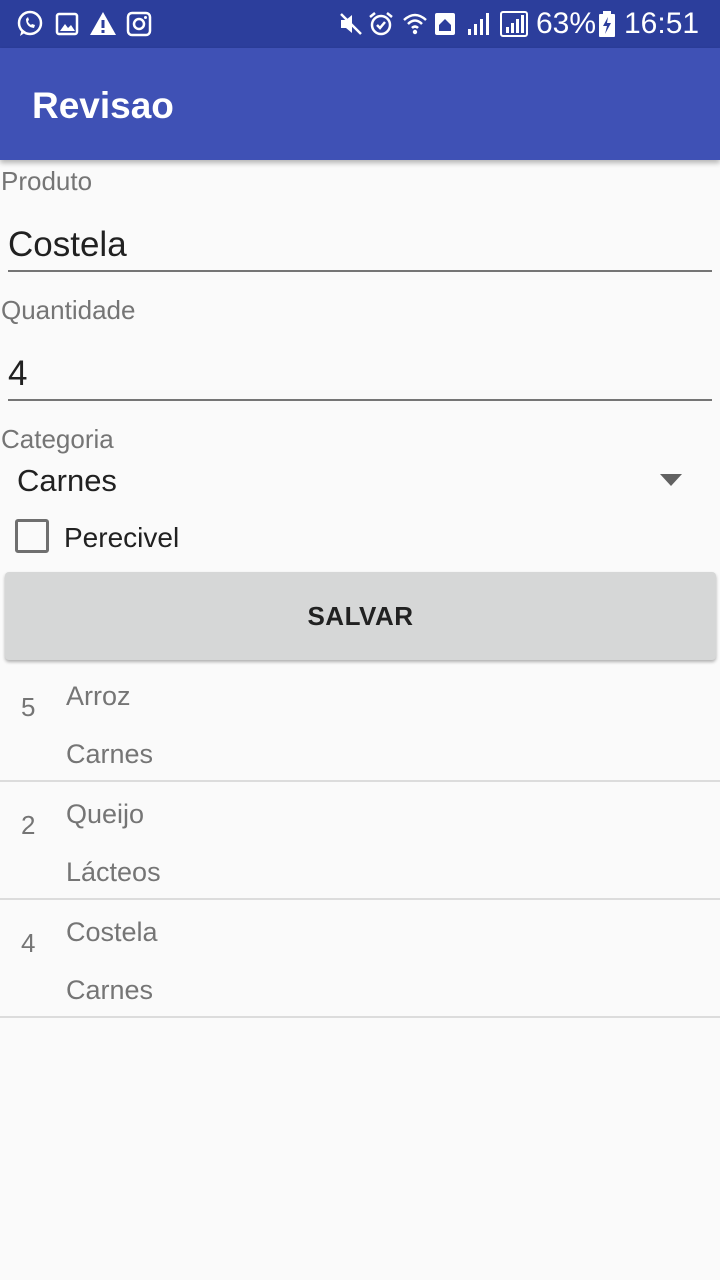 The width and height of the screenshot is (720, 1280). Describe the element at coordinates (47, 181) in the screenshot. I see `product-label: Produto` at that location.